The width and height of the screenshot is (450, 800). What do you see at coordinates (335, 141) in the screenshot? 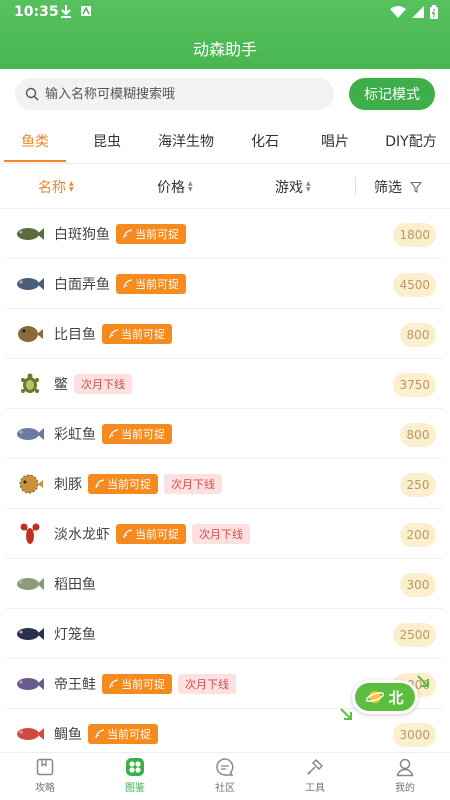
I see `tab-records: 唱片` at bounding box center [335, 141].